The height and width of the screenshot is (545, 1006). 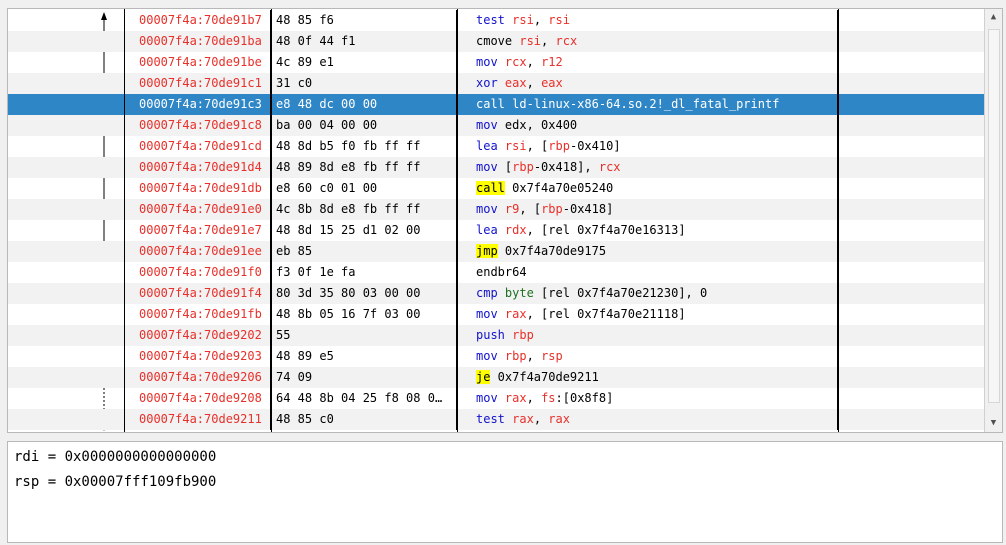 I want to click on instruction-text: lea rsi, [rbp-0x410], so click(x=648, y=146).